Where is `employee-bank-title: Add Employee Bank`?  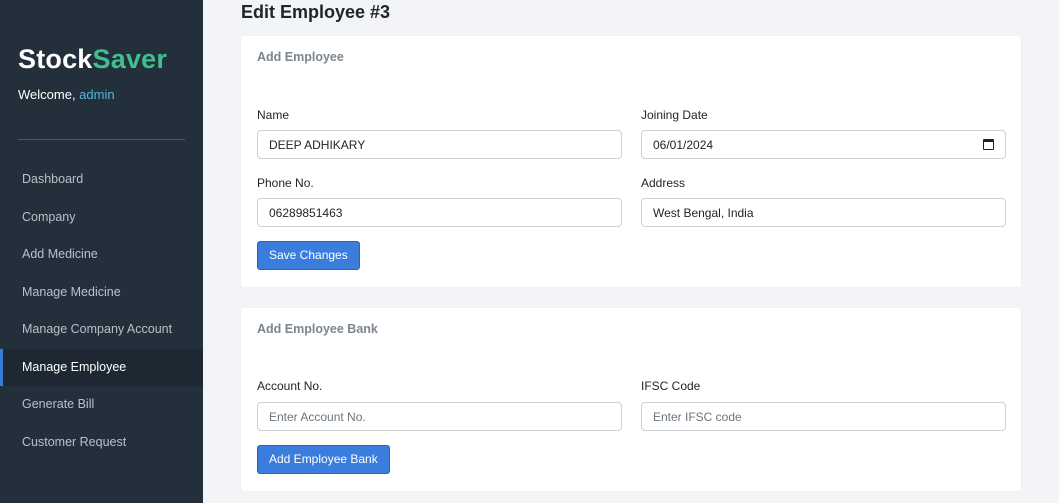
employee-bank-title: Add Employee Bank is located at coordinates (317, 329).